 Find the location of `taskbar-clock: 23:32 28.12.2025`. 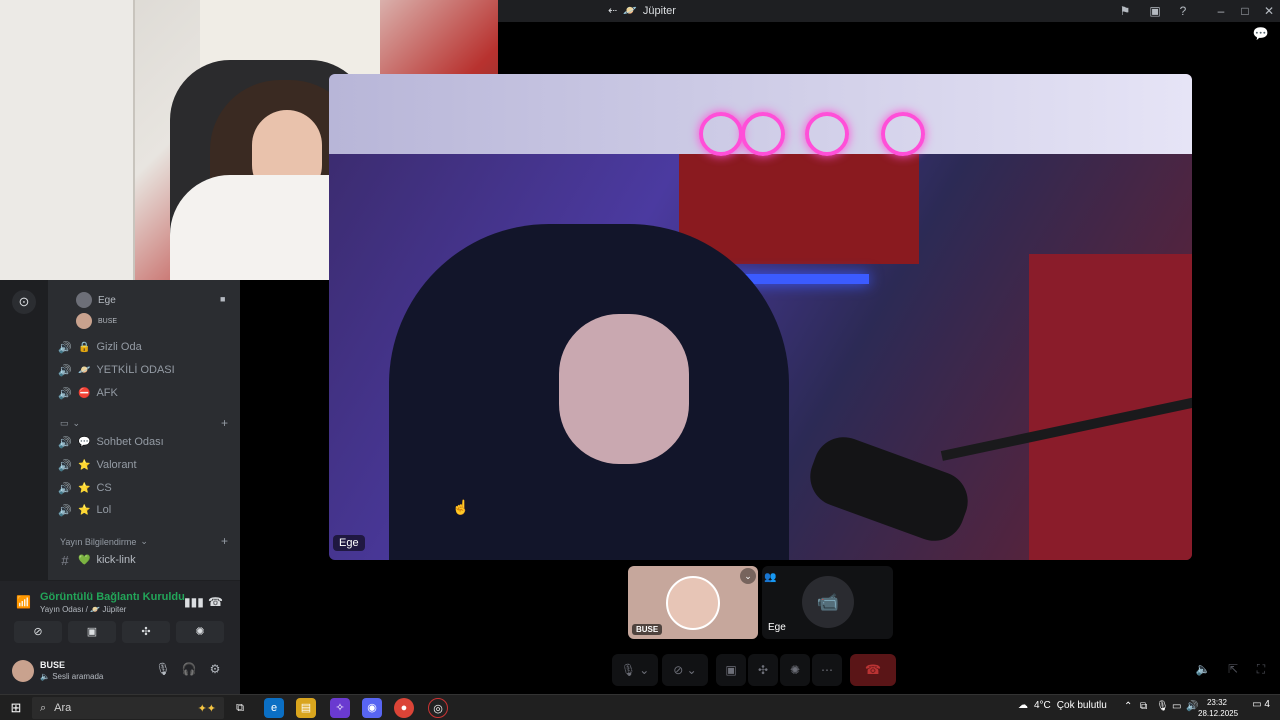

taskbar-clock: 23:32 28.12.2025 is located at coordinates (1218, 708).